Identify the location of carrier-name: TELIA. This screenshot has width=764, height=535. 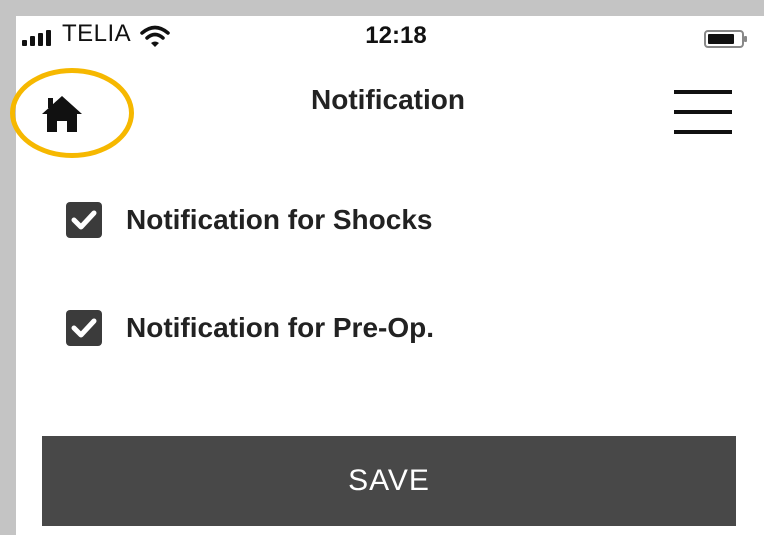
(97, 33).